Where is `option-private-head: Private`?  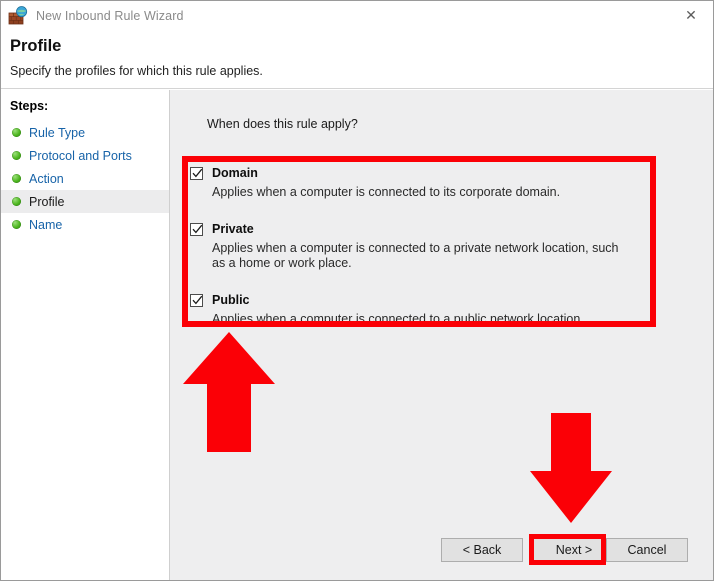 option-private-head: Private is located at coordinates (418, 229).